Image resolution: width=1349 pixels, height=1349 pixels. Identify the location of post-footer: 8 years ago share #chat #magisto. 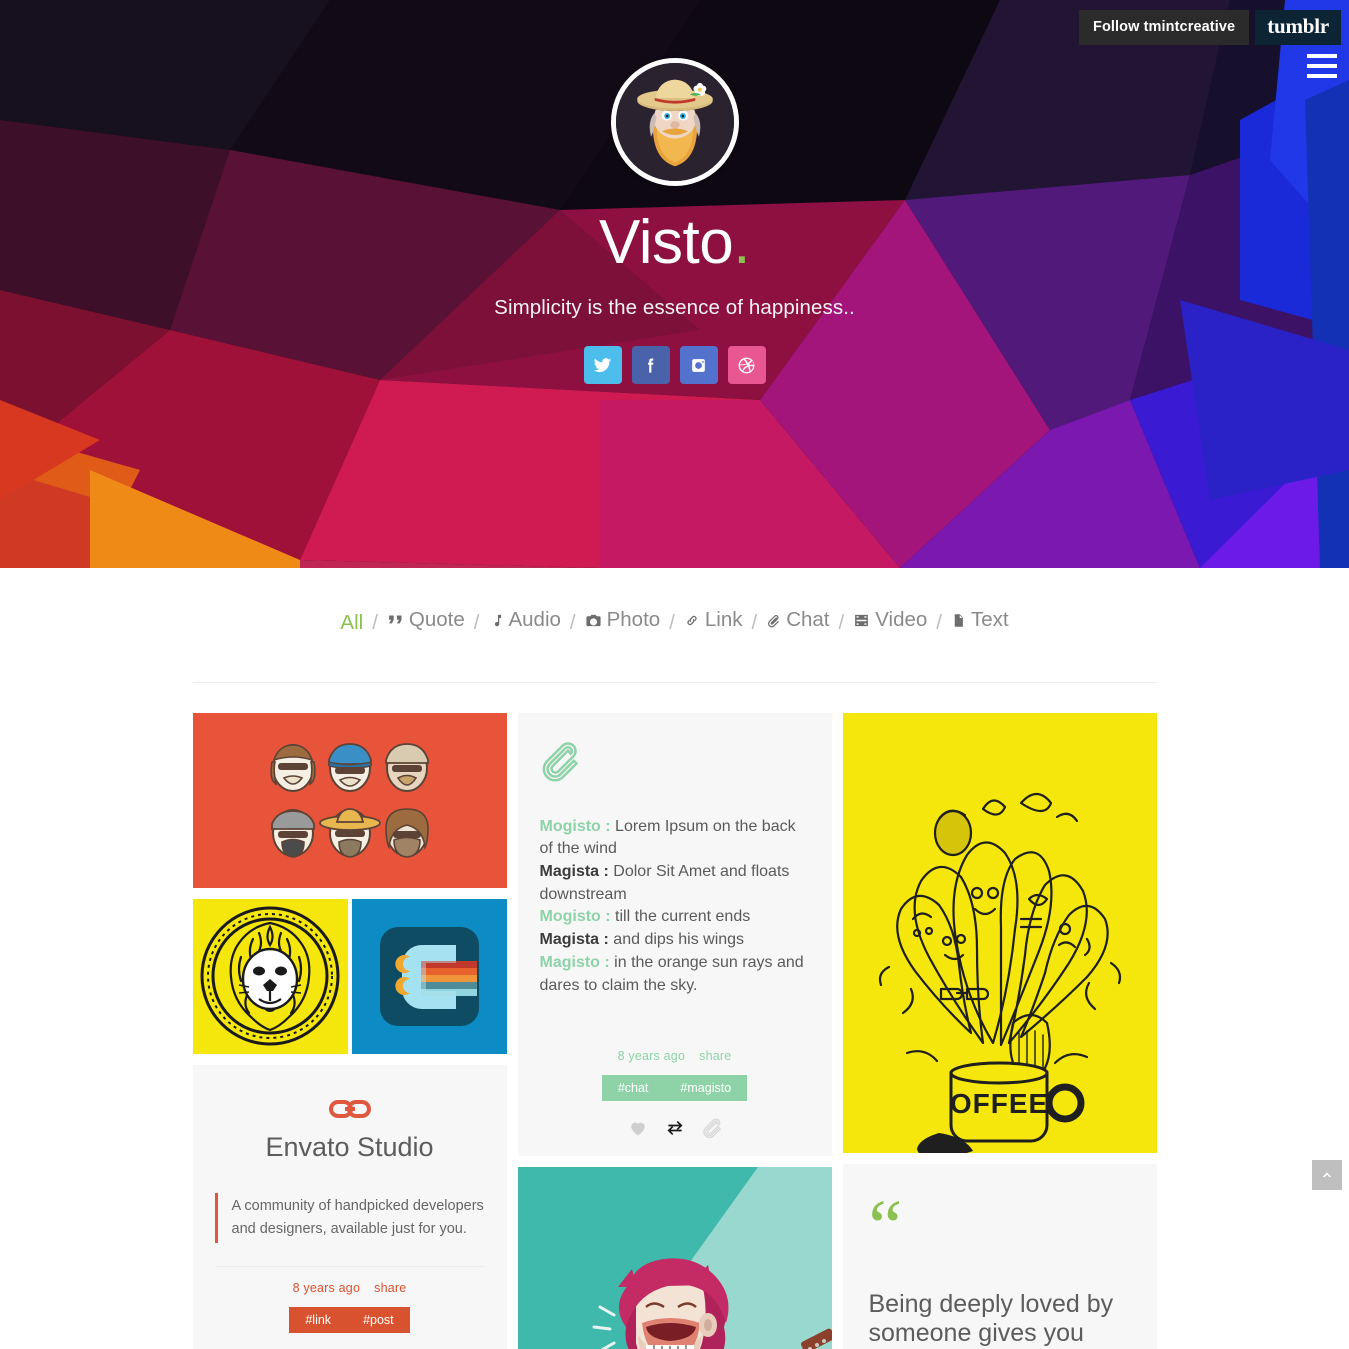
(674, 1089).